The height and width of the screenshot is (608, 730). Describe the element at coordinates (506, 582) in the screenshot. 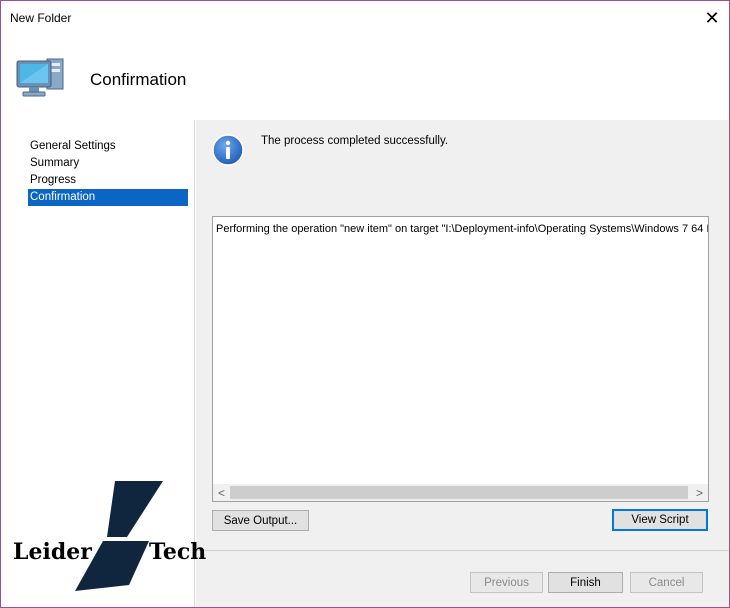

I see `previous-button: Previous` at that location.